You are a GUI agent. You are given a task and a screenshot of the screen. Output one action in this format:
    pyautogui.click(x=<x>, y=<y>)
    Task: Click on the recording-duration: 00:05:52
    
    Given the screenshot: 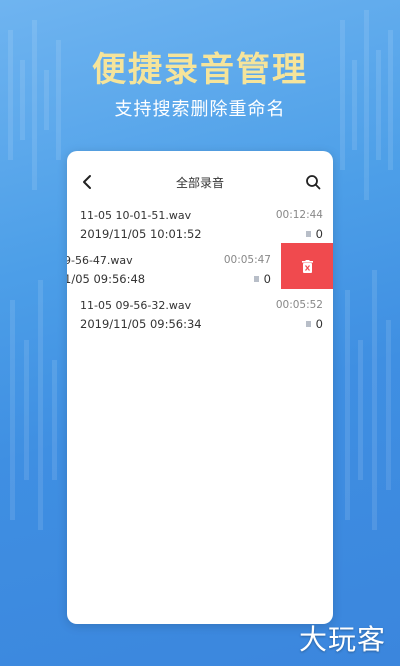 What is the action you would take?
    pyautogui.click(x=299, y=305)
    